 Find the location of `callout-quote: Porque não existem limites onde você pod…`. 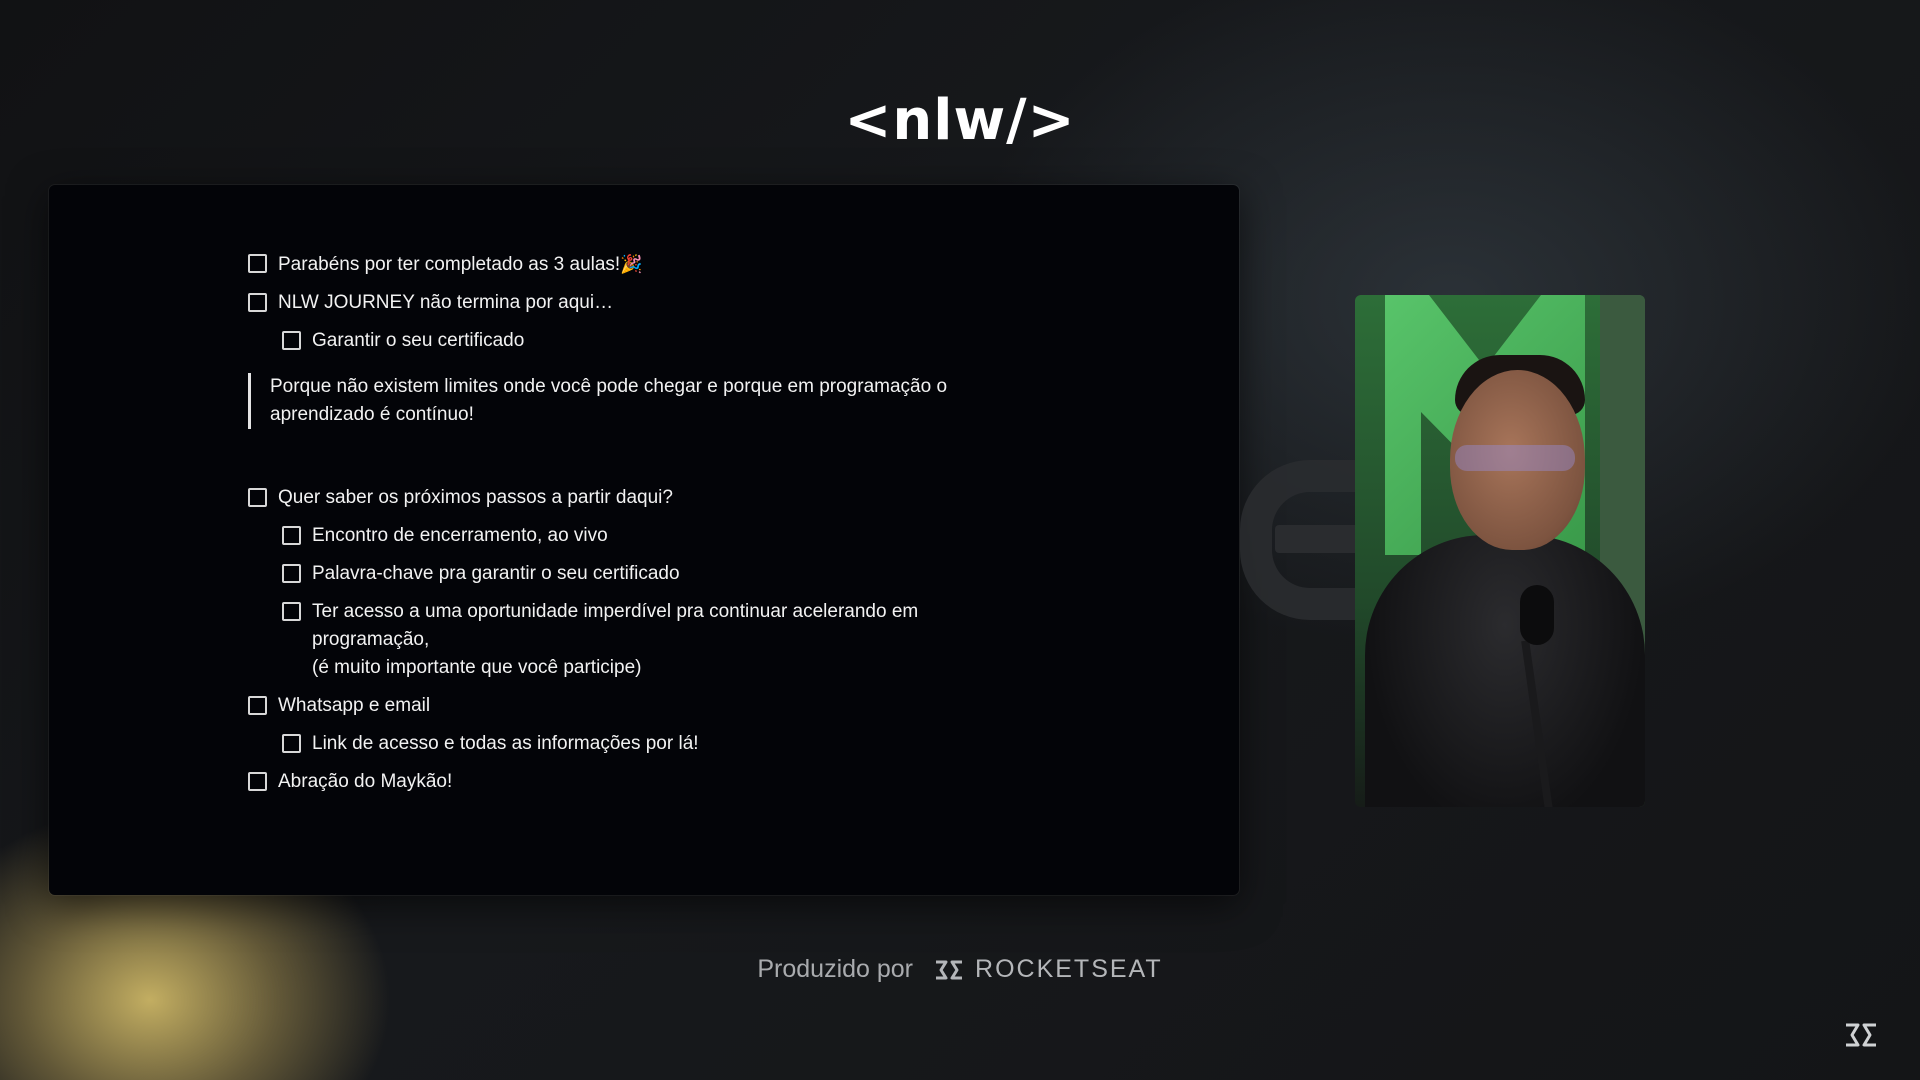

callout-quote: Porque não existem limites onde você pod… is located at coordinates (628, 401).